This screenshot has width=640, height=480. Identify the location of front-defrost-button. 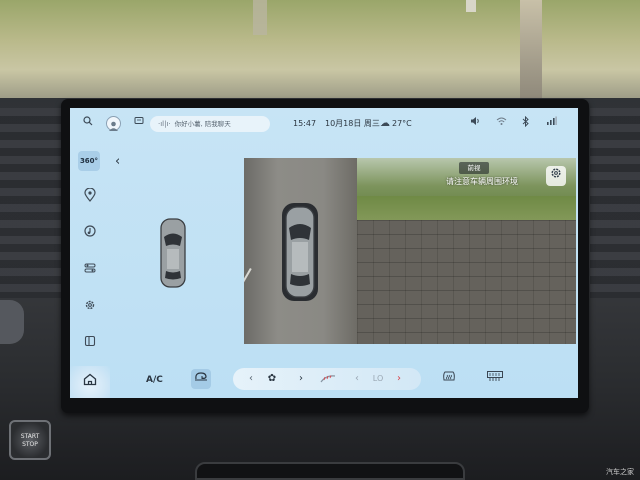
(495, 379).